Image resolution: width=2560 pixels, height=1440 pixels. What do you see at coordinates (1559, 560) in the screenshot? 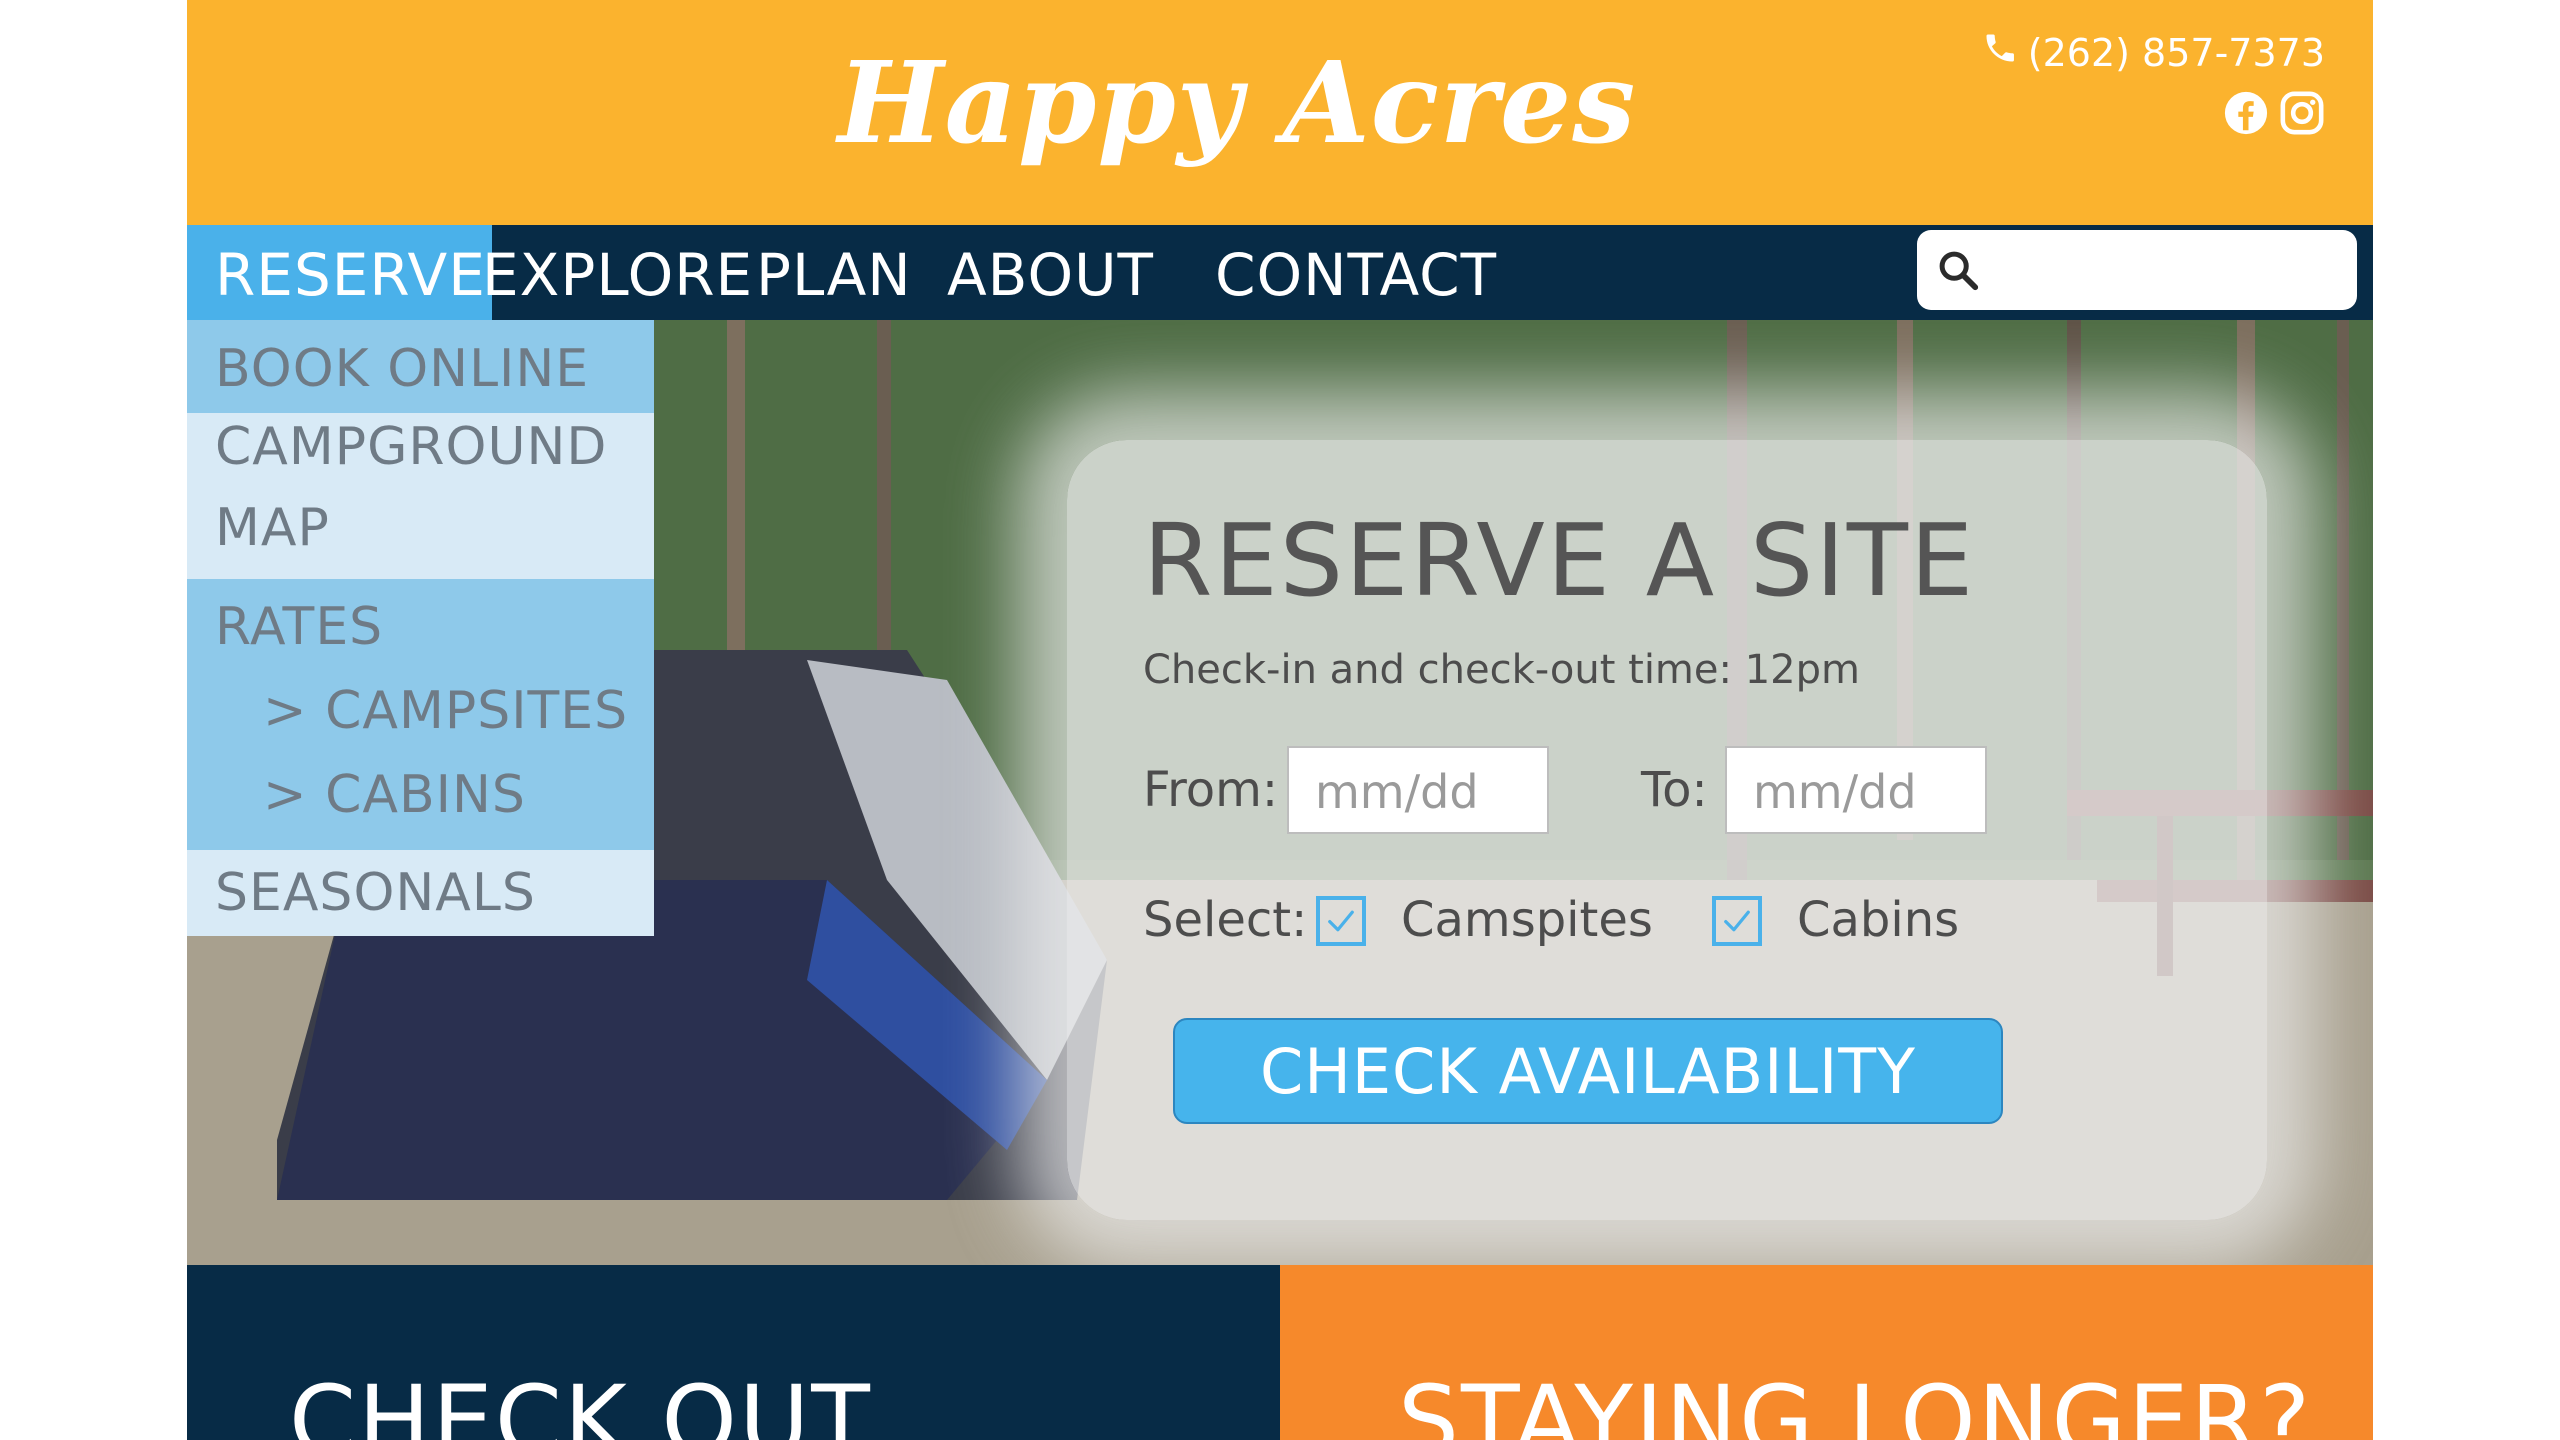
I see `reserve-title: RESERVE A SITE` at bounding box center [1559, 560].